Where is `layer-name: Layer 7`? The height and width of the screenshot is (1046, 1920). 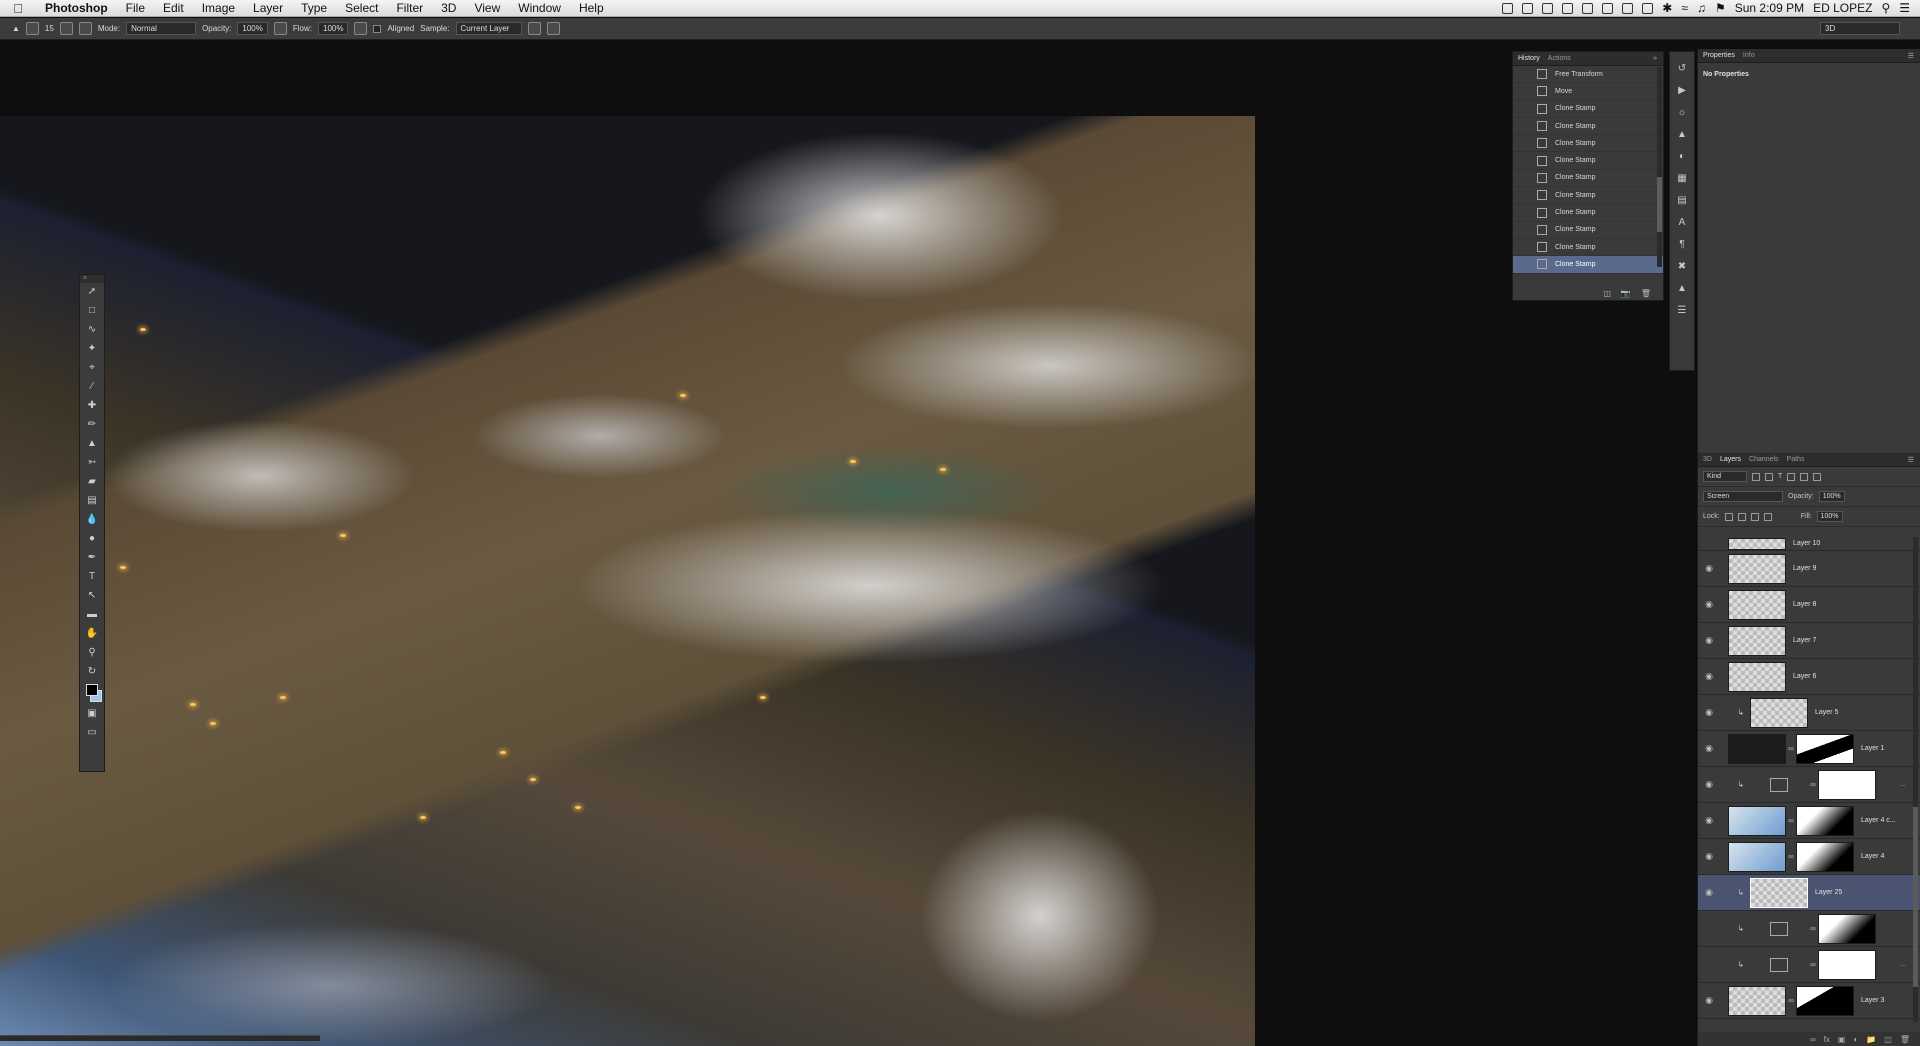
layer-name: Layer 7 is located at coordinates (1804, 640).